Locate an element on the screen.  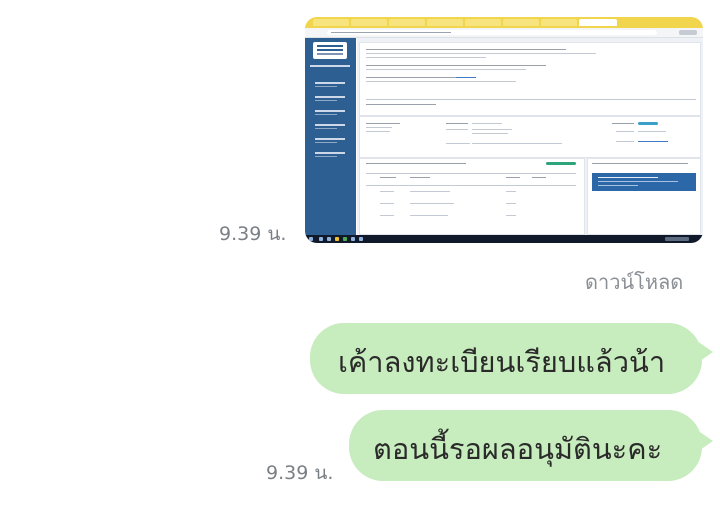
browser-address-bar is located at coordinates (504, 33).